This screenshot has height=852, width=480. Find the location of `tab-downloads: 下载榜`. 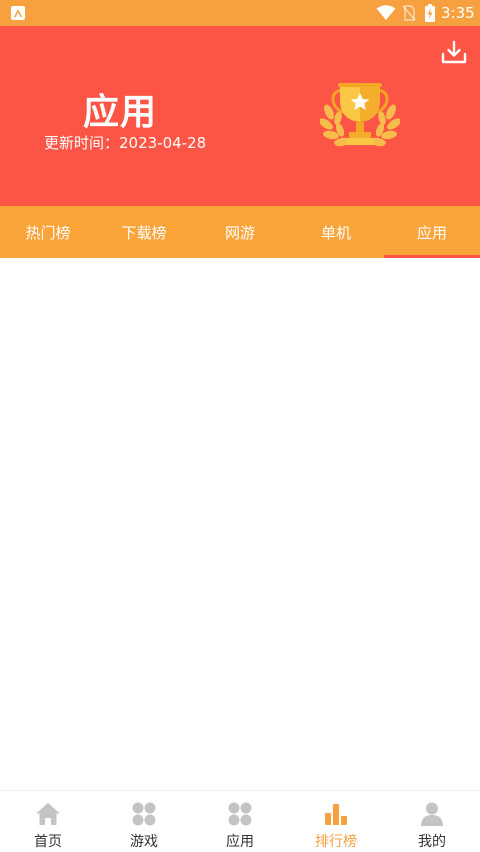

tab-downloads: 下载榜 is located at coordinates (144, 232).